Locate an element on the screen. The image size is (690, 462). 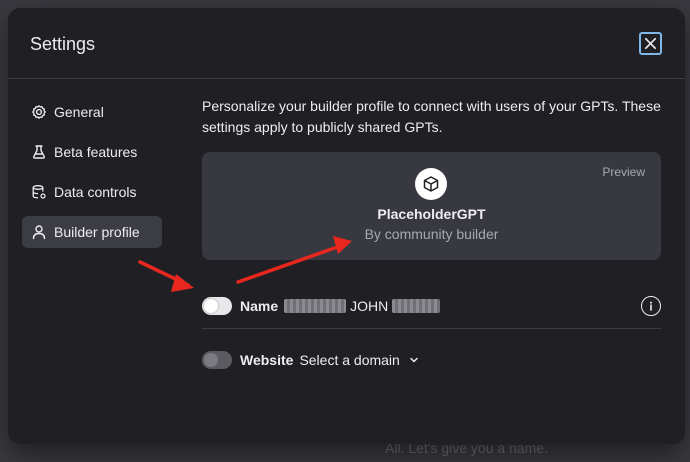
chevron-down-icon is located at coordinates (414, 360).